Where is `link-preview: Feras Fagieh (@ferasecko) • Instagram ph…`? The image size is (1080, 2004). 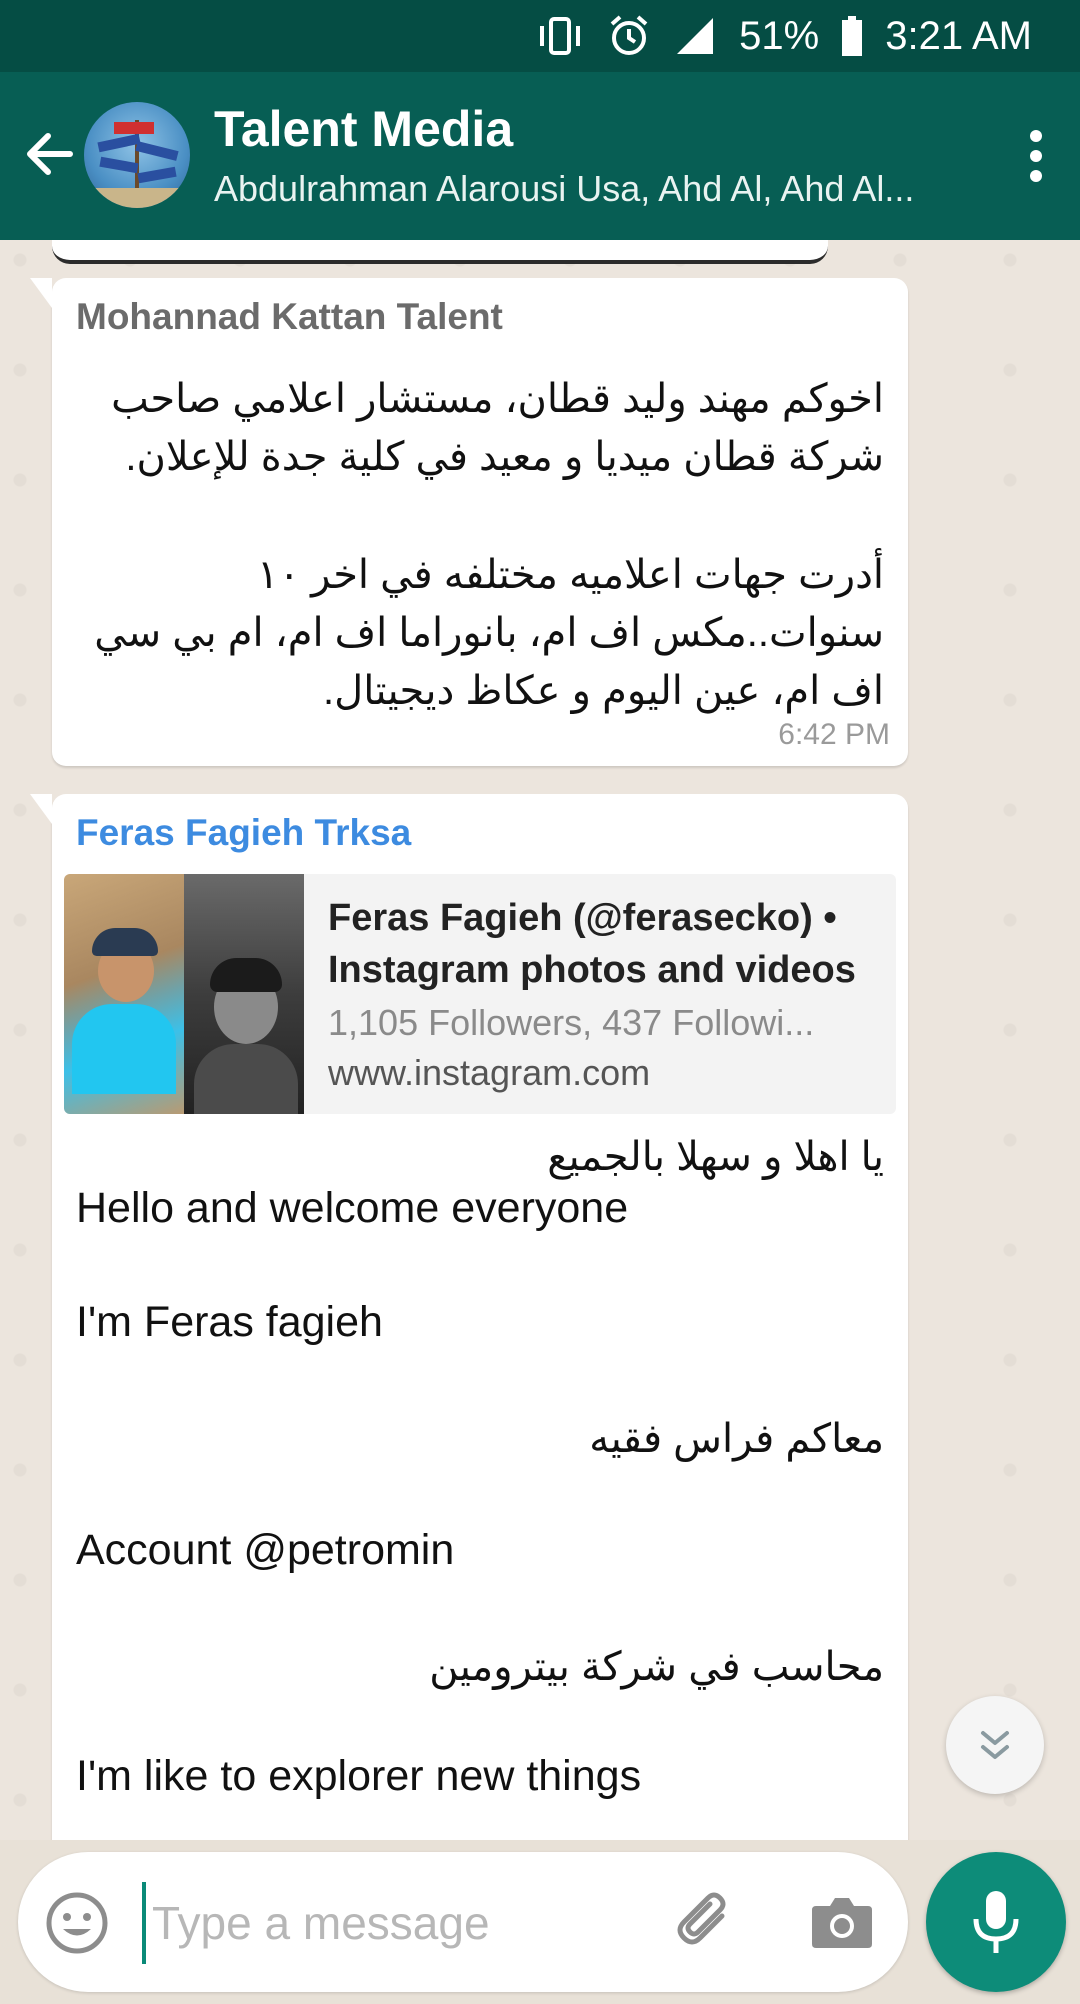 link-preview: Feras Fagieh (@ferasecko) • Instagram ph… is located at coordinates (480, 994).